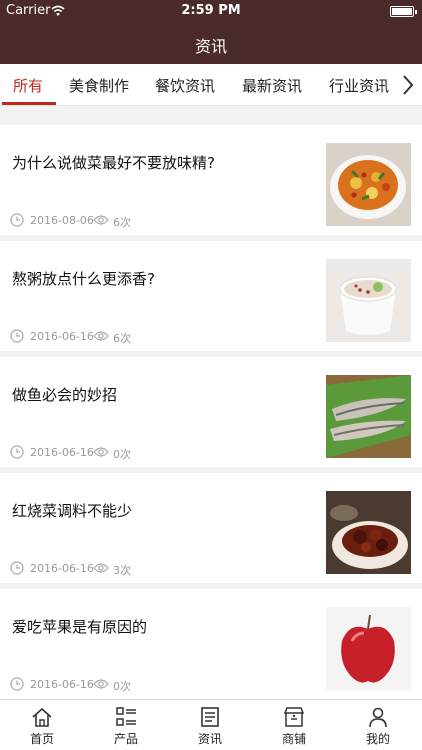 The image size is (422, 750). Describe the element at coordinates (126, 716) in the screenshot. I see `grid-list-icon` at that location.